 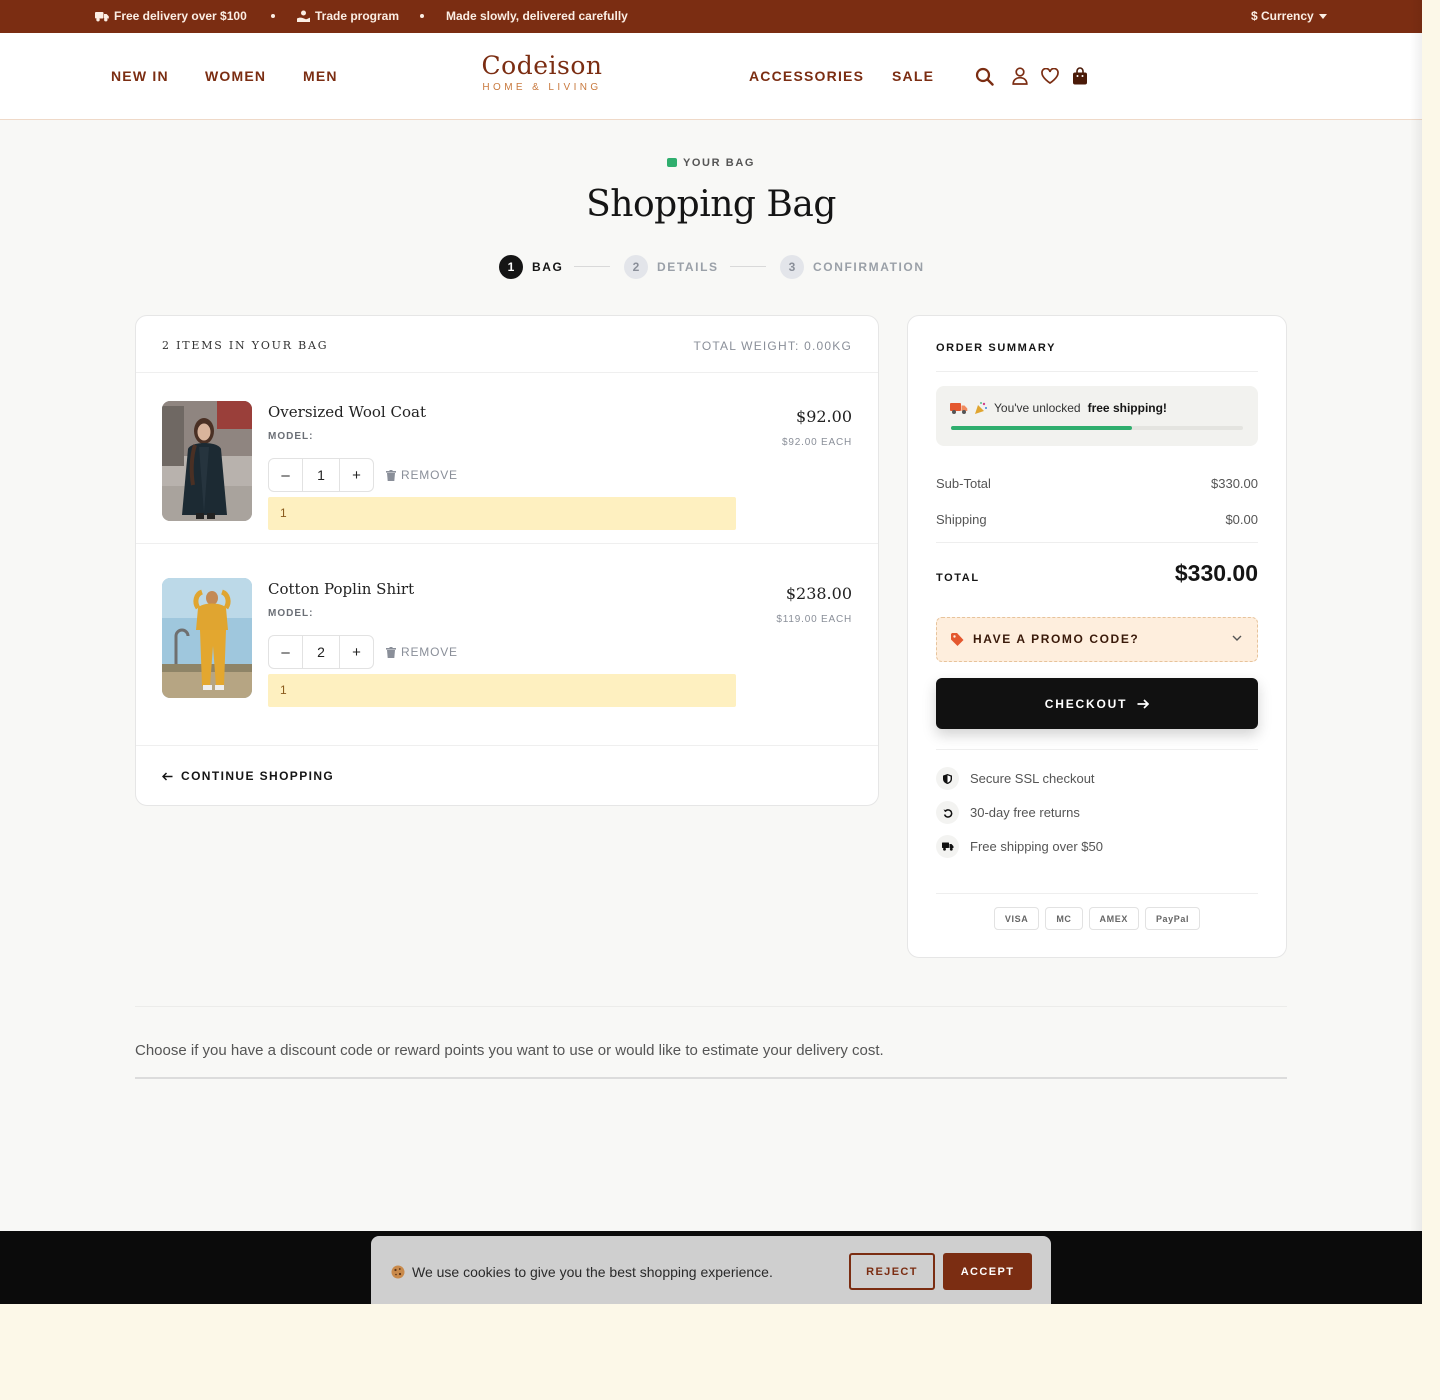 I want to click on item-price: $92.00, so click(x=824, y=416).